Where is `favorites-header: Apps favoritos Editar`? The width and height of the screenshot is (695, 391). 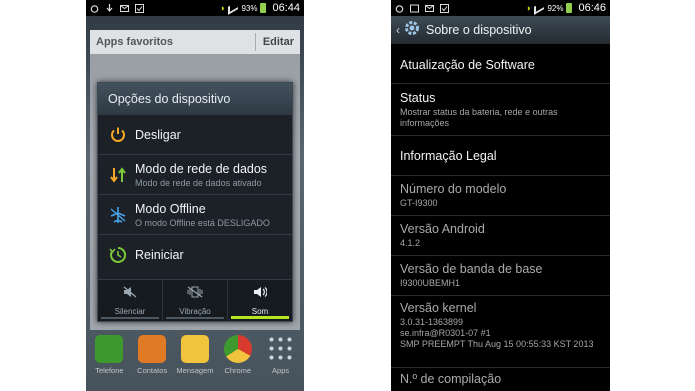 favorites-header: Apps favoritos Editar is located at coordinates (195, 42).